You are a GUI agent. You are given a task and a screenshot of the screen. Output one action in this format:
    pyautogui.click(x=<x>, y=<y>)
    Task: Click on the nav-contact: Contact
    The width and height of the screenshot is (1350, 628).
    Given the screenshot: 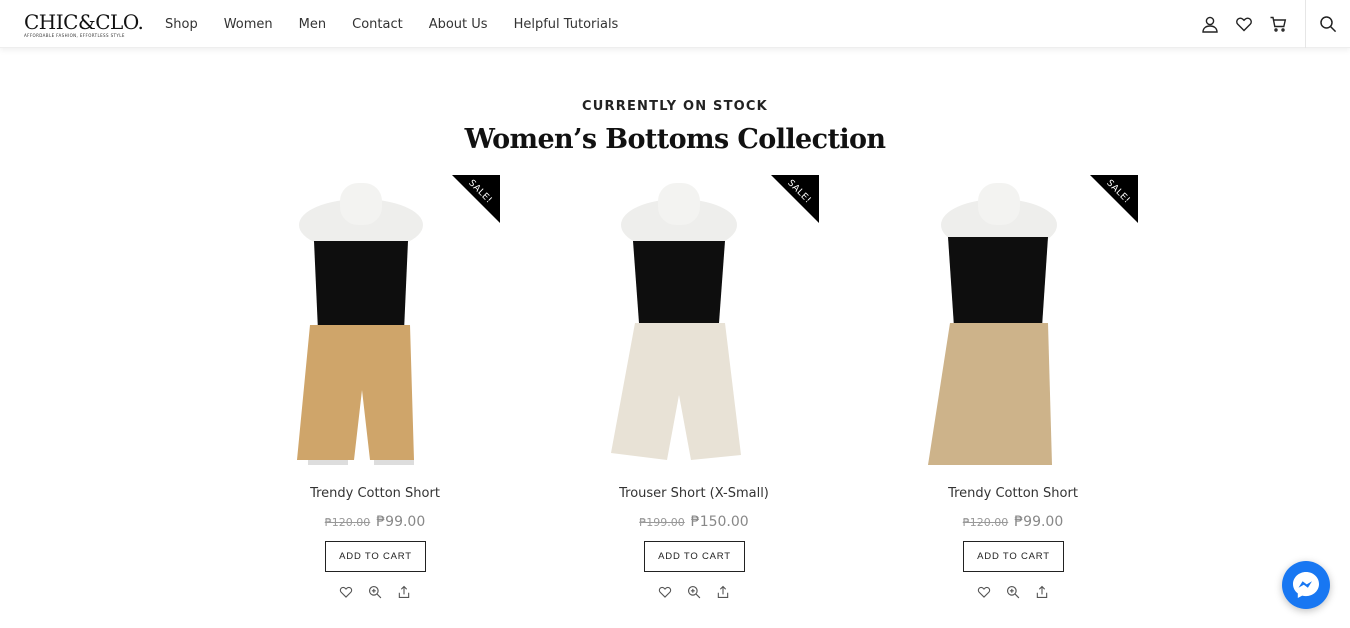 What is the action you would take?
    pyautogui.click(x=377, y=24)
    